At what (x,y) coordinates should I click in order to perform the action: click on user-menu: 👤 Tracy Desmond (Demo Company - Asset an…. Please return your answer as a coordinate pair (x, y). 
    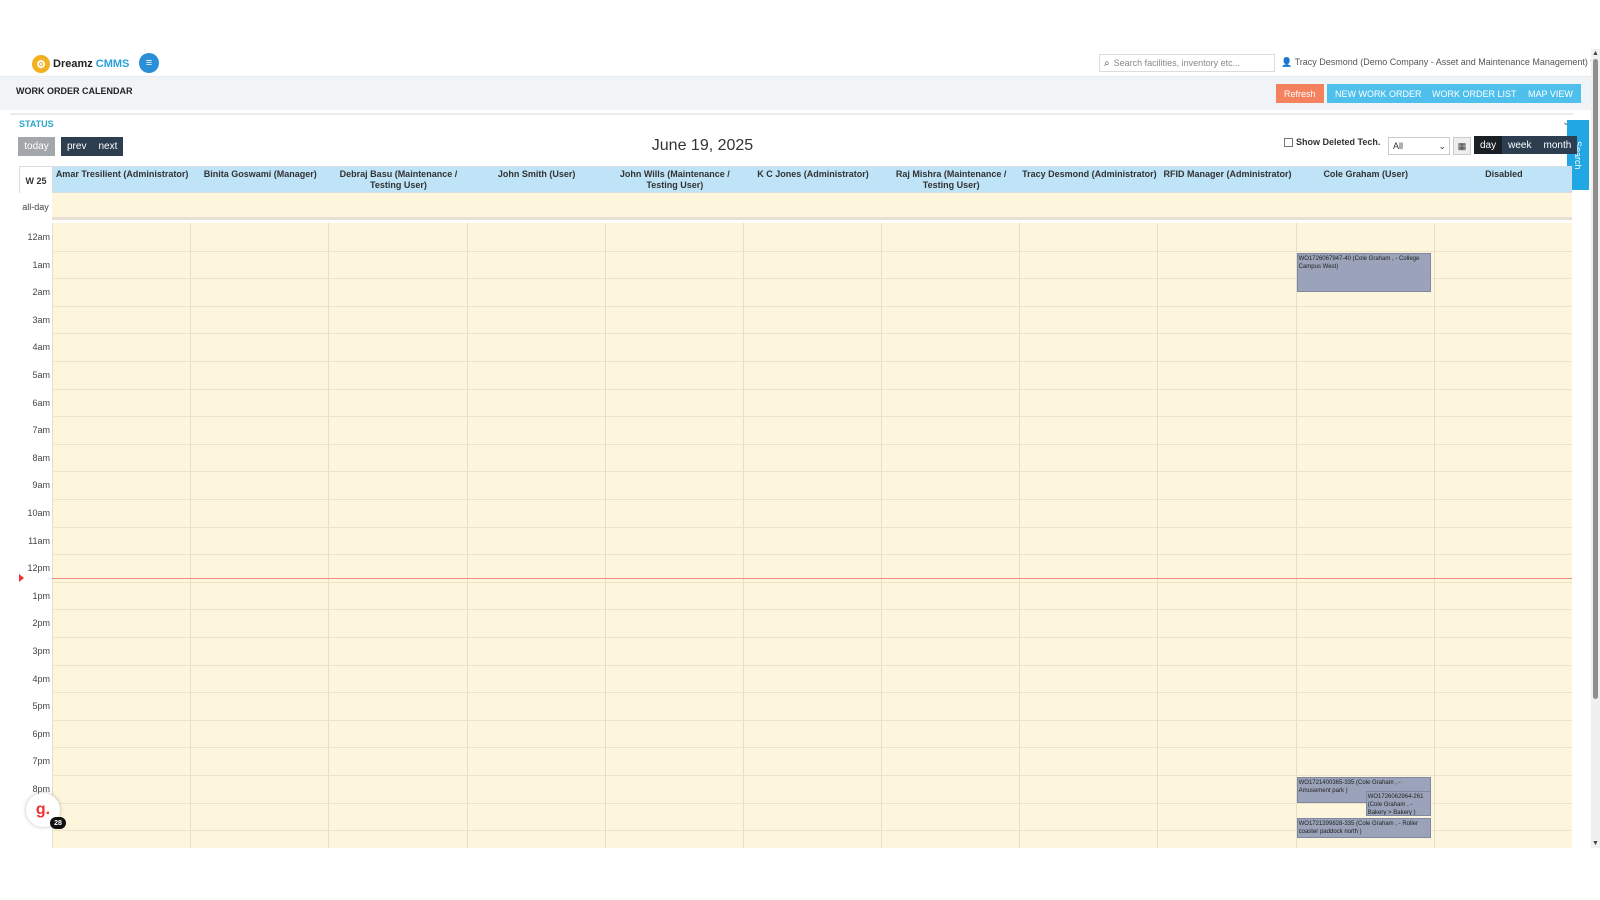
    Looking at the image, I should click on (1438, 62).